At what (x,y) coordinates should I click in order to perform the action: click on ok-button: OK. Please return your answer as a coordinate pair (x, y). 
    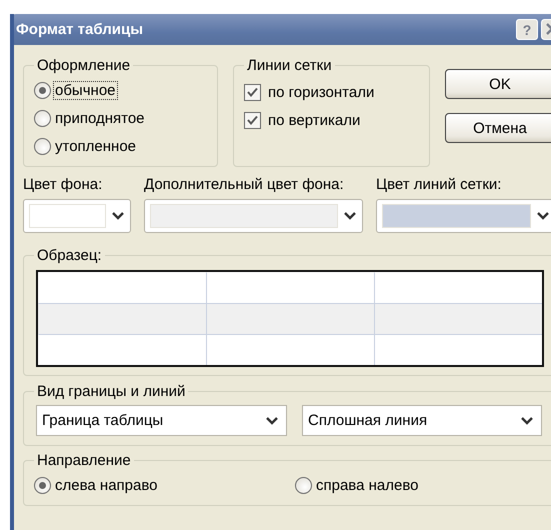
    Looking at the image, I should click on (498, 84).